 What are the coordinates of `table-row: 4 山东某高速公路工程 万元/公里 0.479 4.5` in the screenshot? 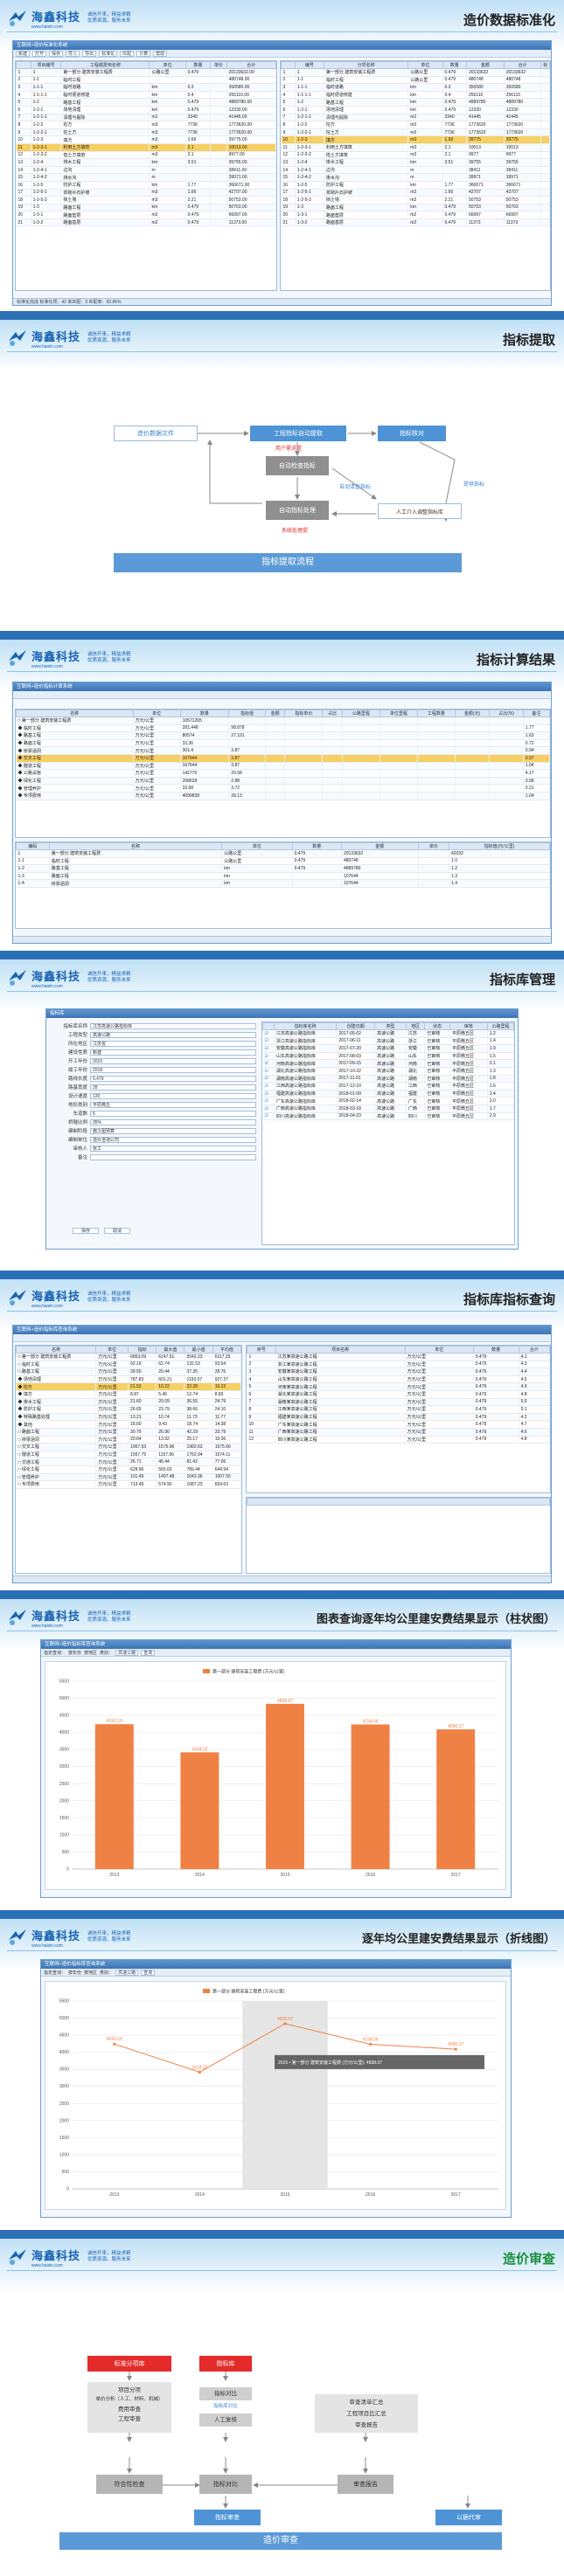 It's located at (398, 1379).